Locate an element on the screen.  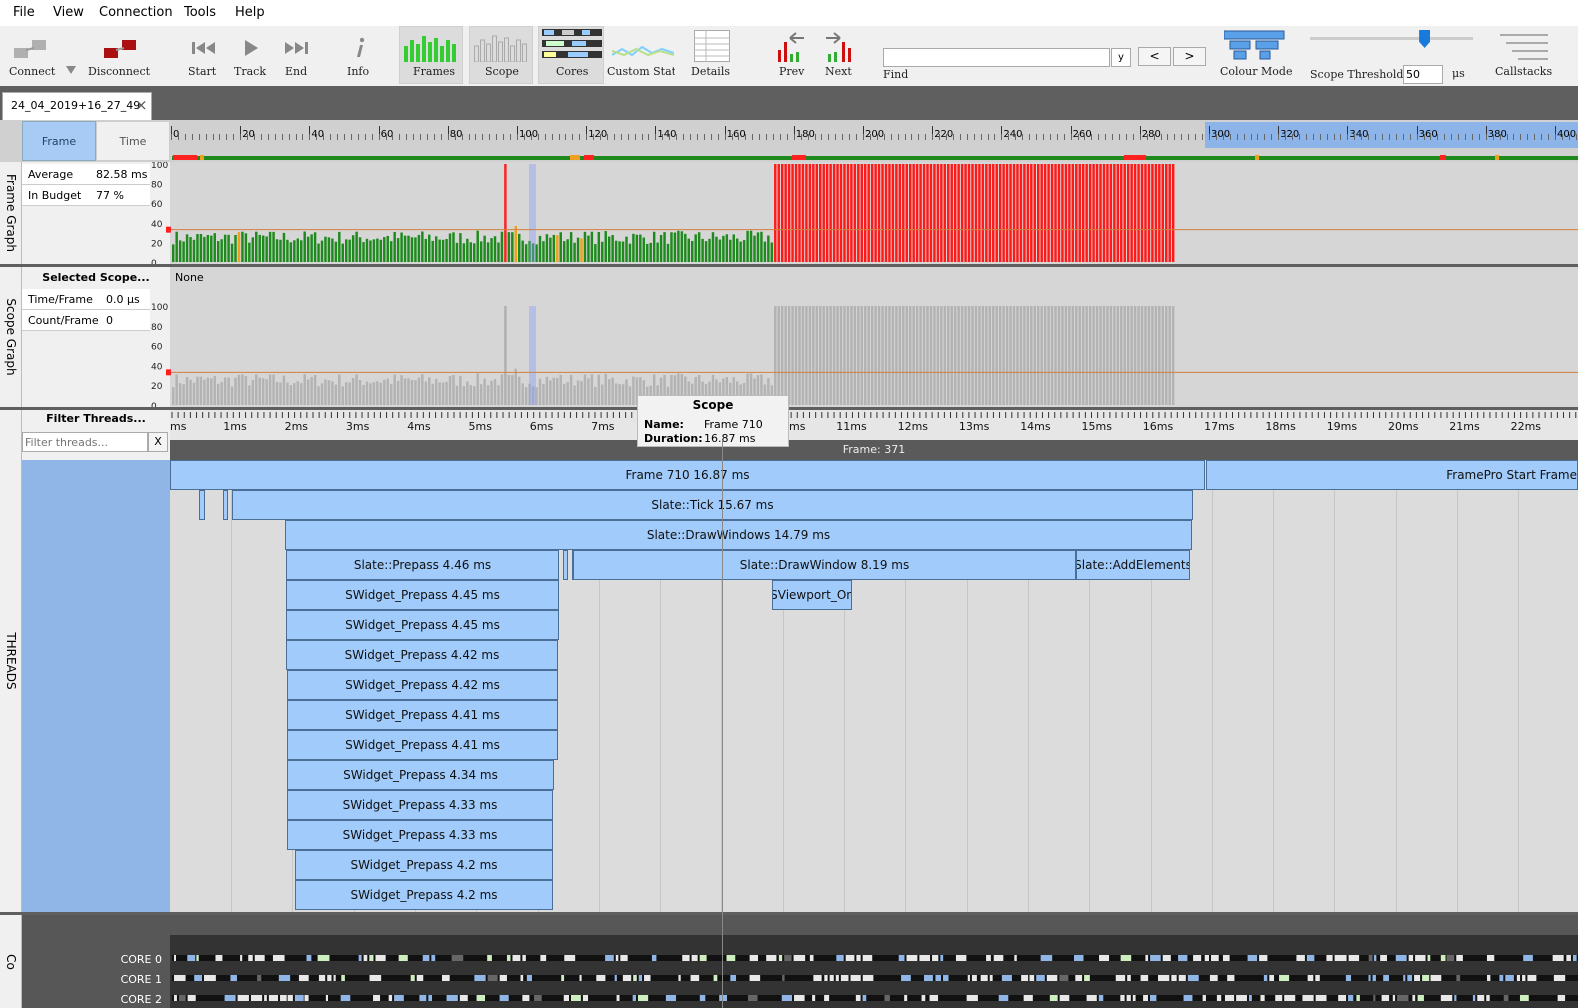
find-input is located at coordinates (996, 57).